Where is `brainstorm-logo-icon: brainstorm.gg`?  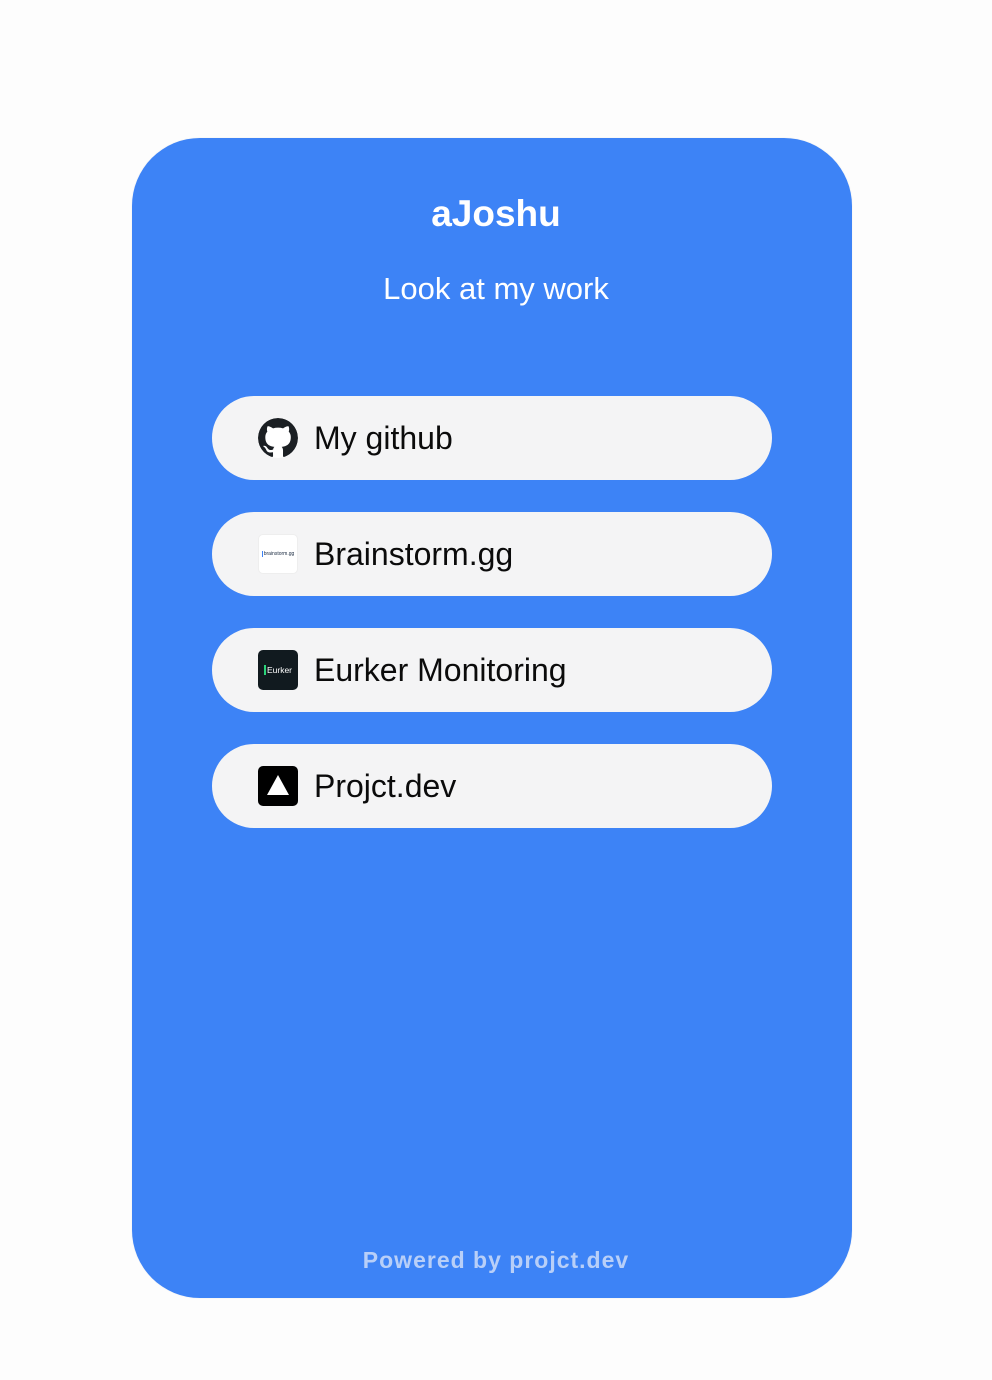 brainstorm-logo-icon: brainstorm.gg is located at coordinates (278, 554).